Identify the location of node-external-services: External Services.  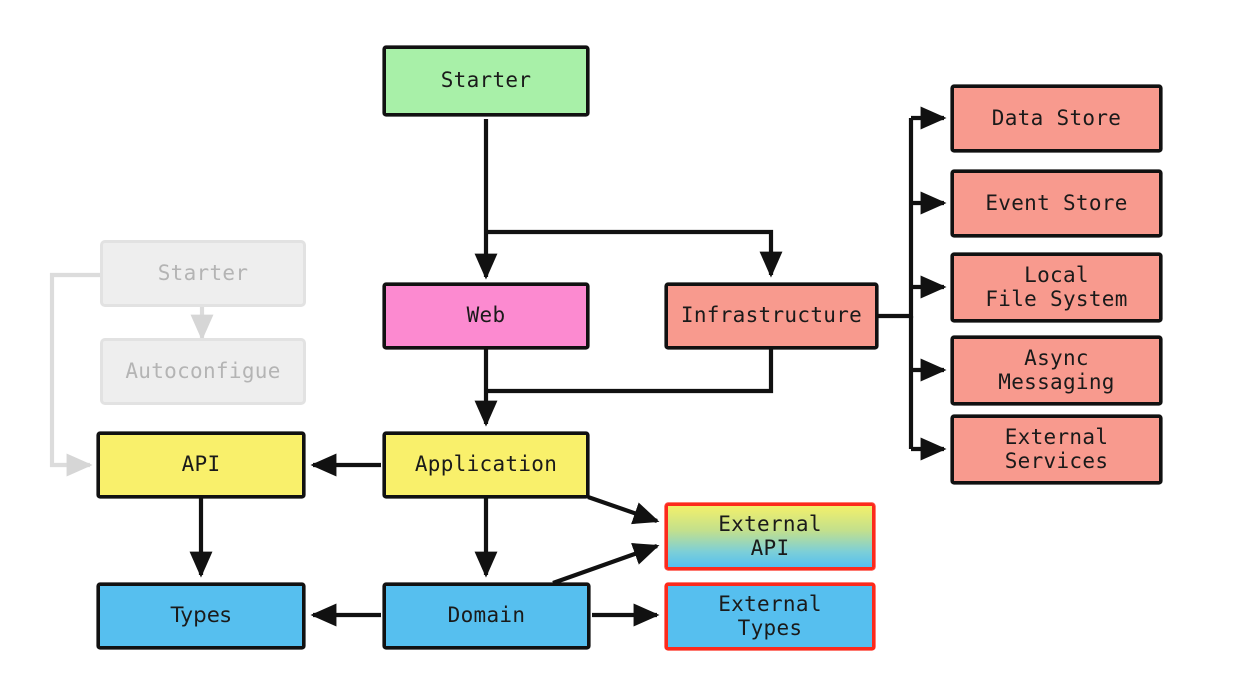
(1056, 449).